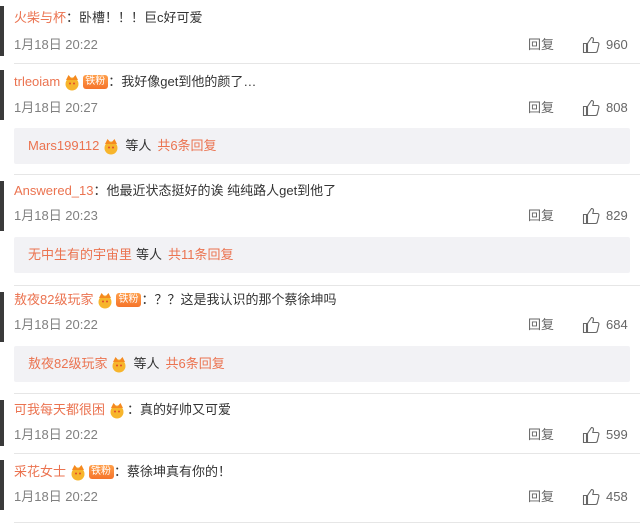 The width and height of the screenshot is (640, 525). I want to click on like-button: 808, so click(605, 108).